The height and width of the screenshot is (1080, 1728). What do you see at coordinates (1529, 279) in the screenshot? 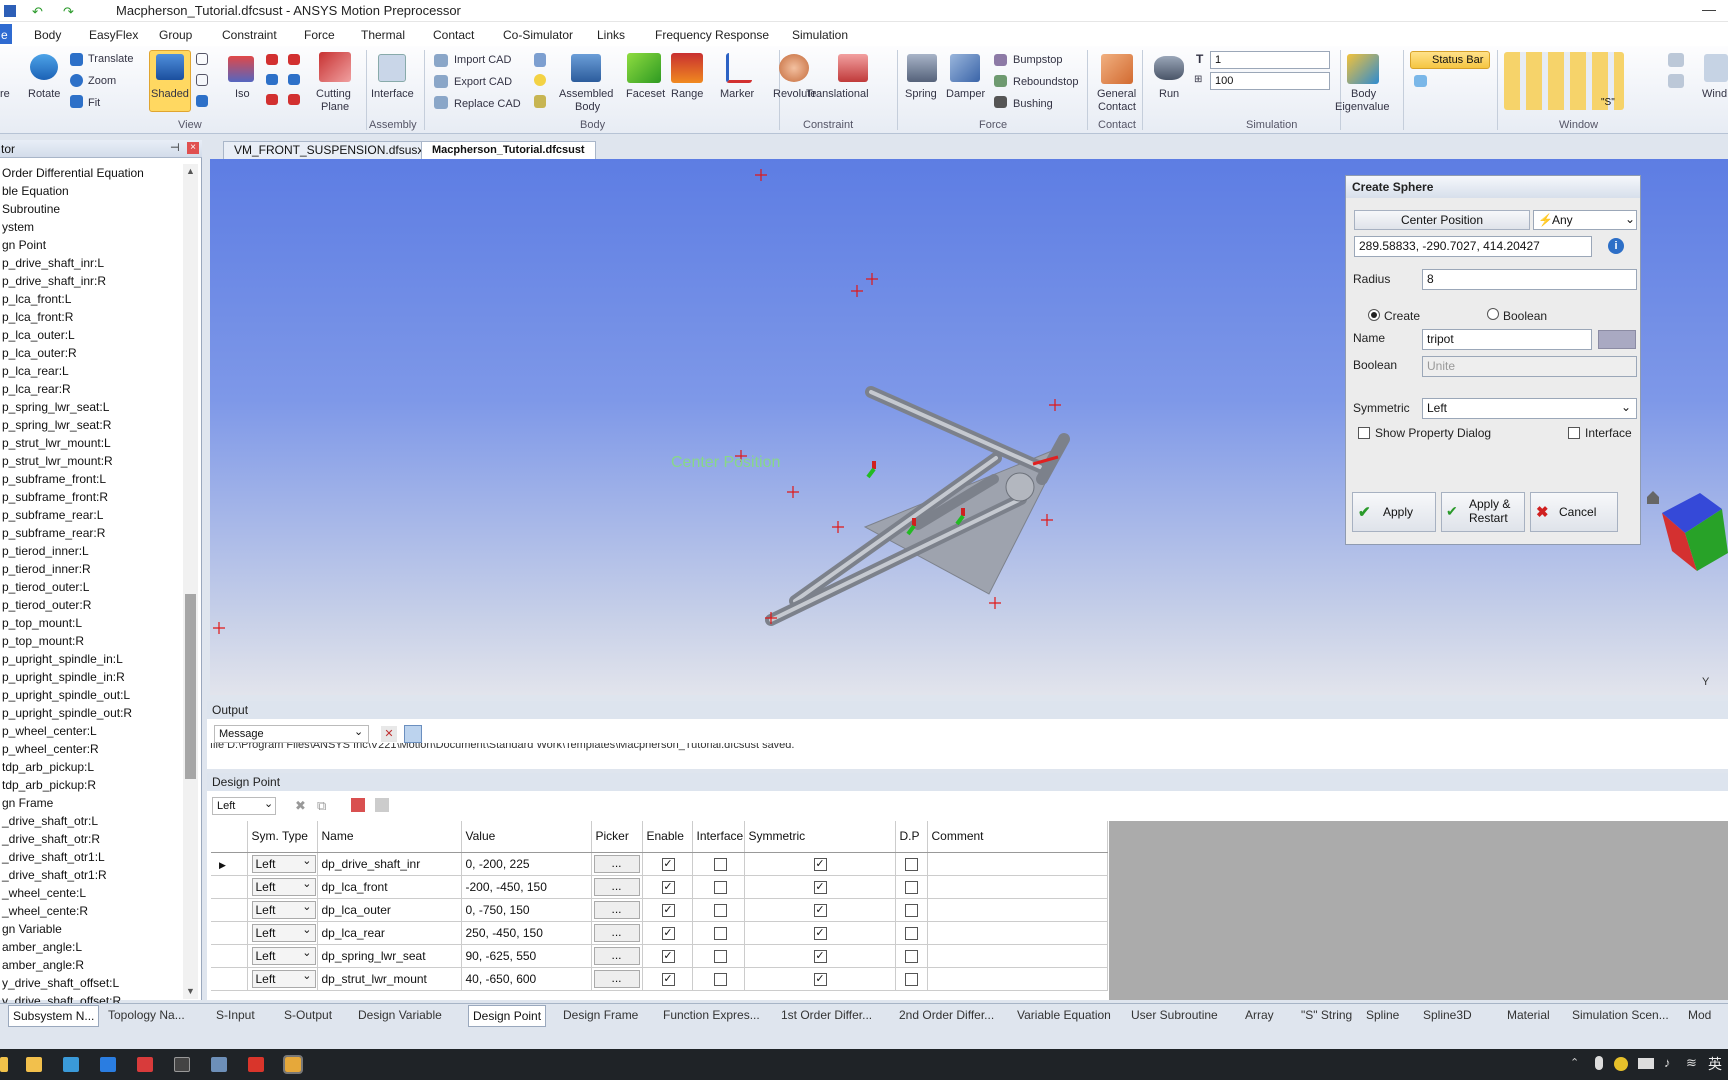
I see `radius-input: 8` at bounding box center [1529, 279].